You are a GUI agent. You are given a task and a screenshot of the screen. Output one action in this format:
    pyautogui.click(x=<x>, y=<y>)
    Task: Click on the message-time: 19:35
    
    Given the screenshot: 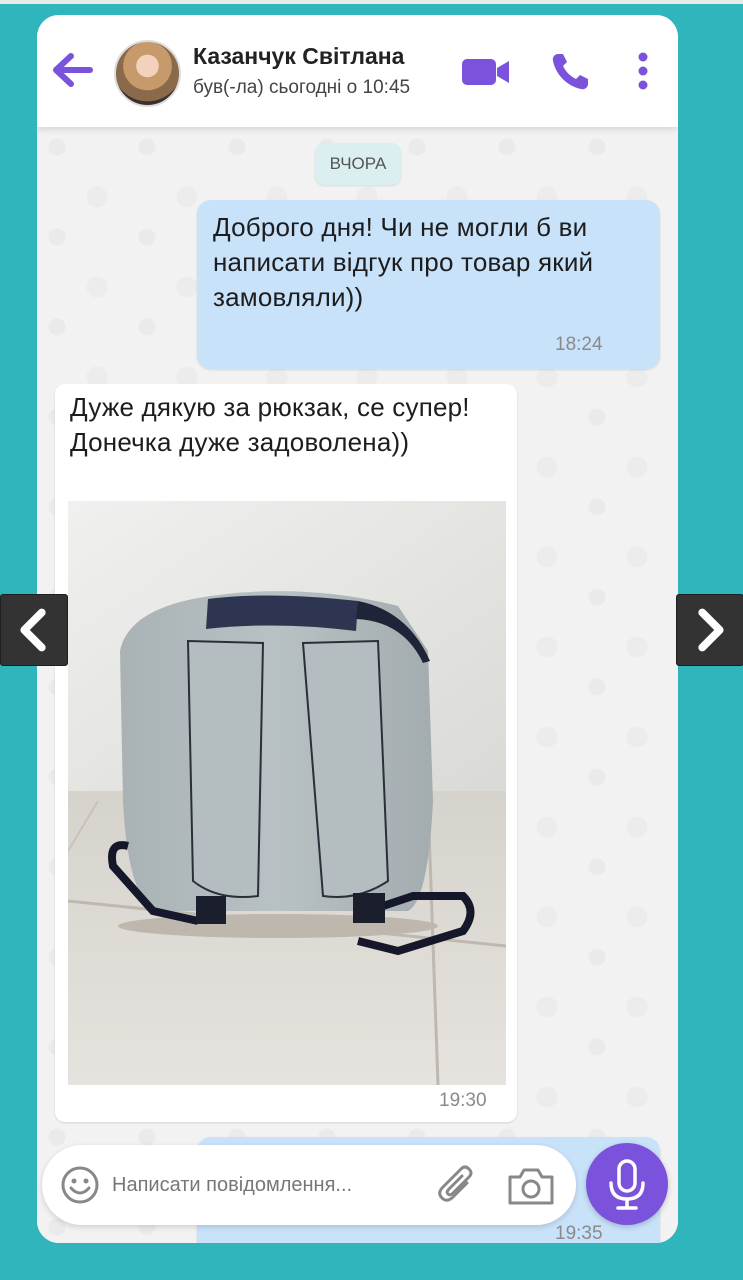 What is the action you would take?
    pyautogui.click(x=579, y=1233)
    